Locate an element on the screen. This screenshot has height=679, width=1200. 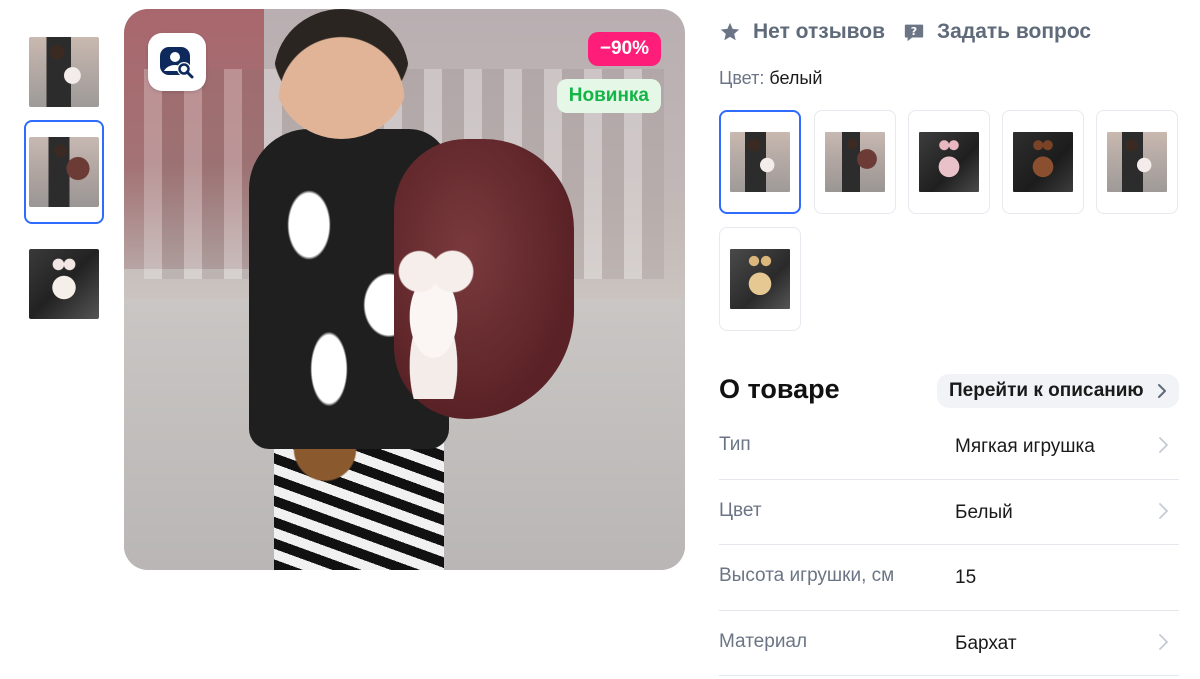
variant-pink is located at coordinates (949, 162).